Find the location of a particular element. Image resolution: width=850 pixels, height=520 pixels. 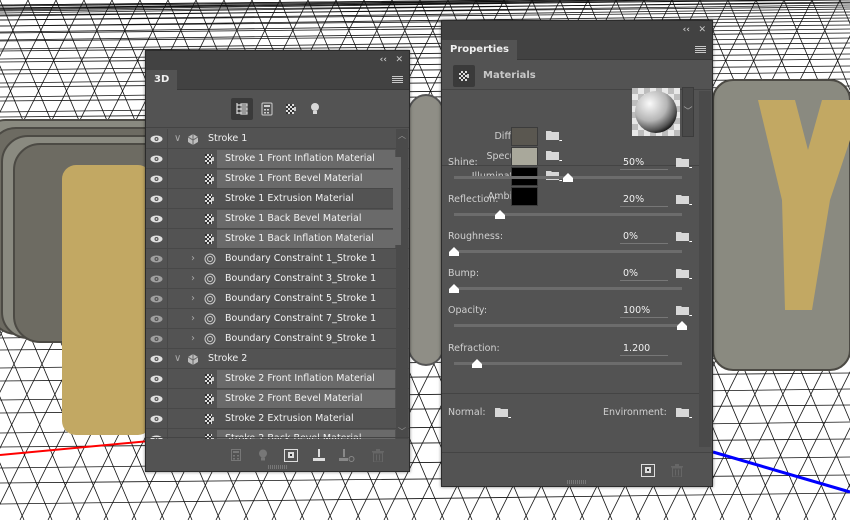

tab-properties: Properties is located at coordinates (479, 50).